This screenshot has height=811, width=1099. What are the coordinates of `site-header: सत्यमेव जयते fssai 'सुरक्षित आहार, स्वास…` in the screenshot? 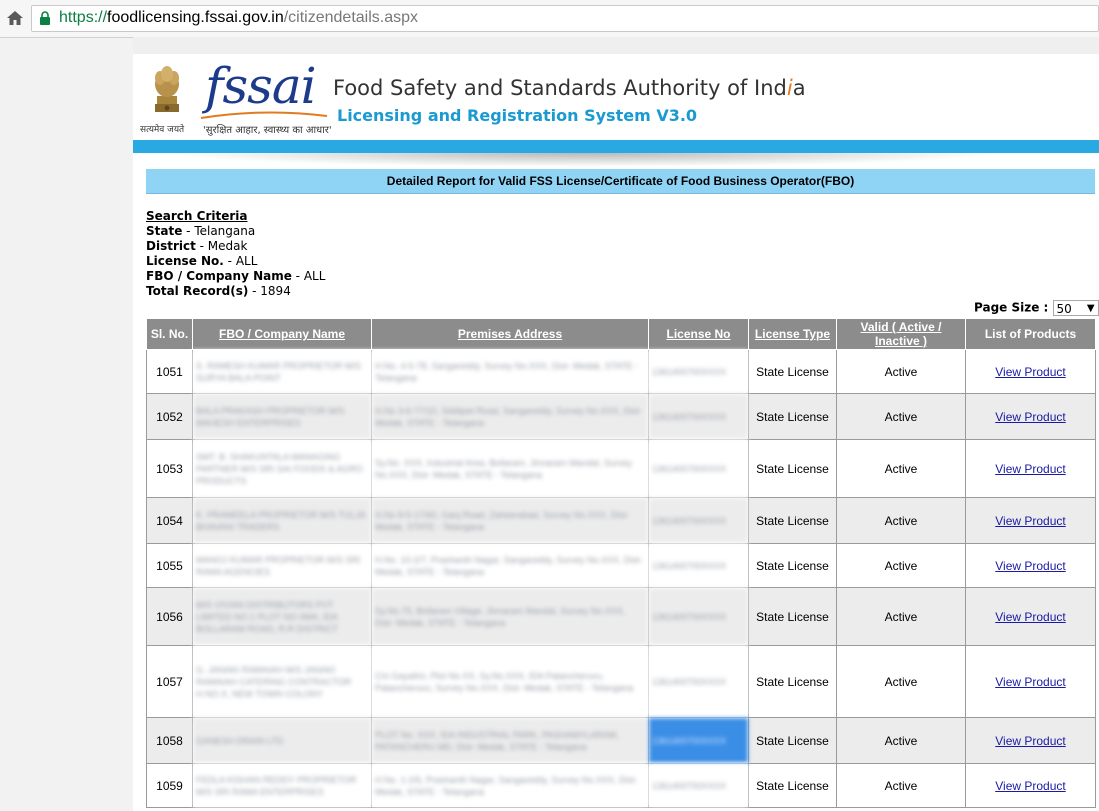 It's located at (616, 97).